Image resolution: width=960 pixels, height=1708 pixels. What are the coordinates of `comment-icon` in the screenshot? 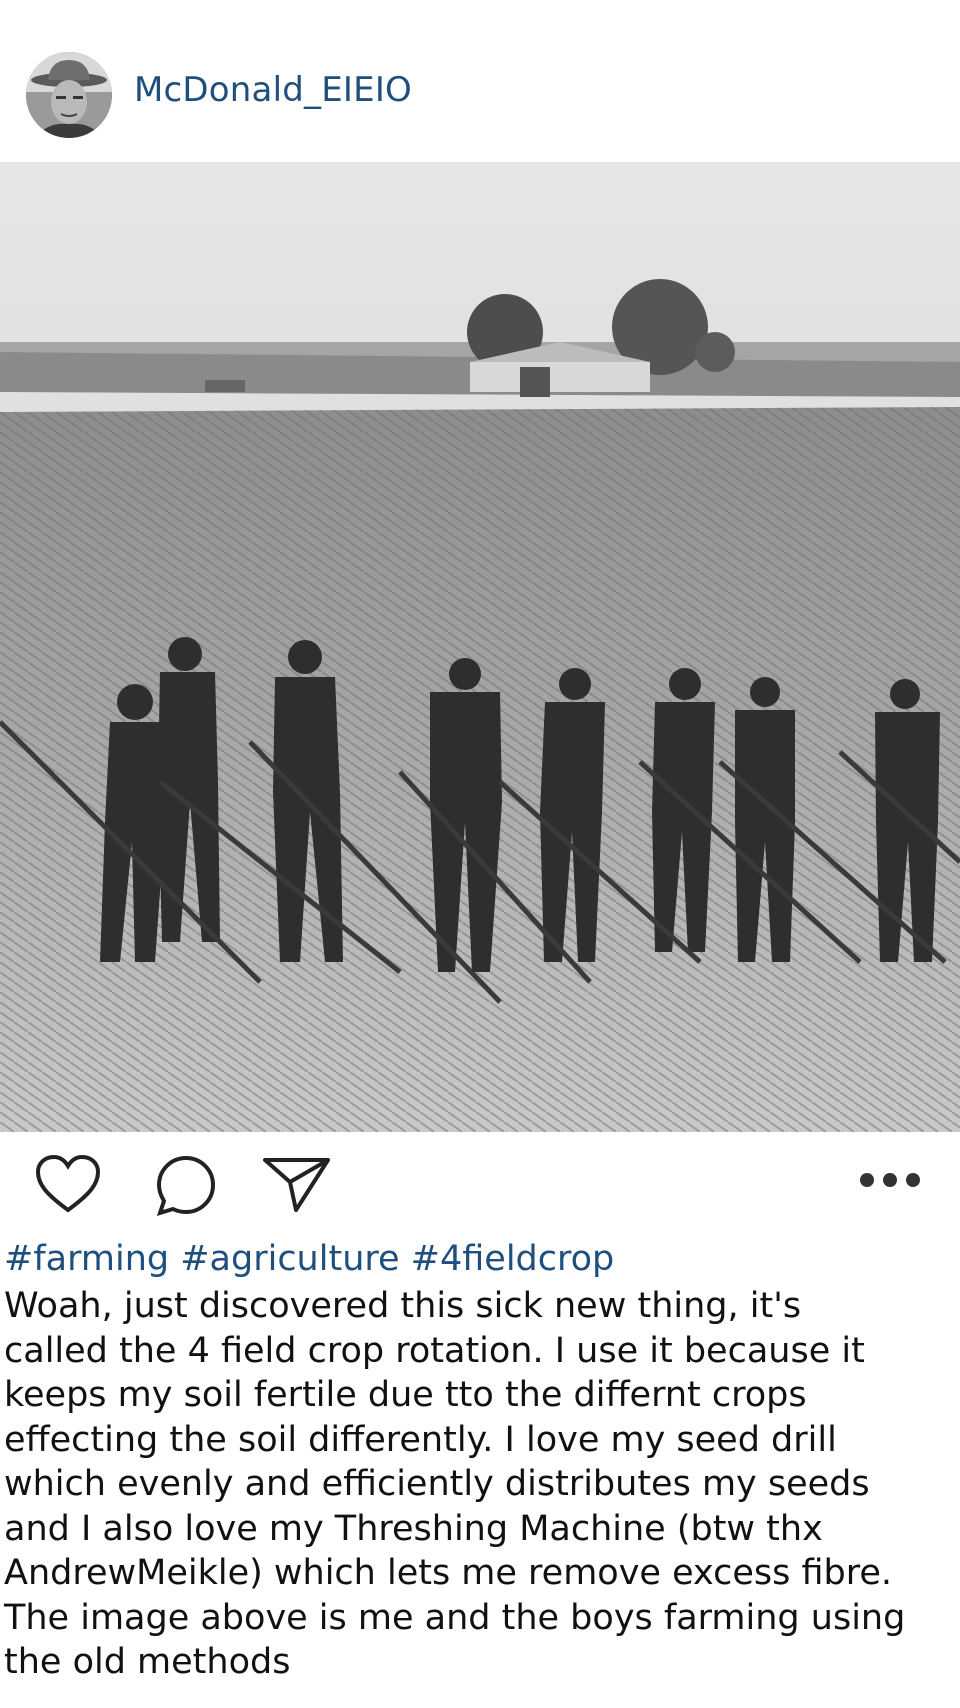 It's located at (186, 1188).